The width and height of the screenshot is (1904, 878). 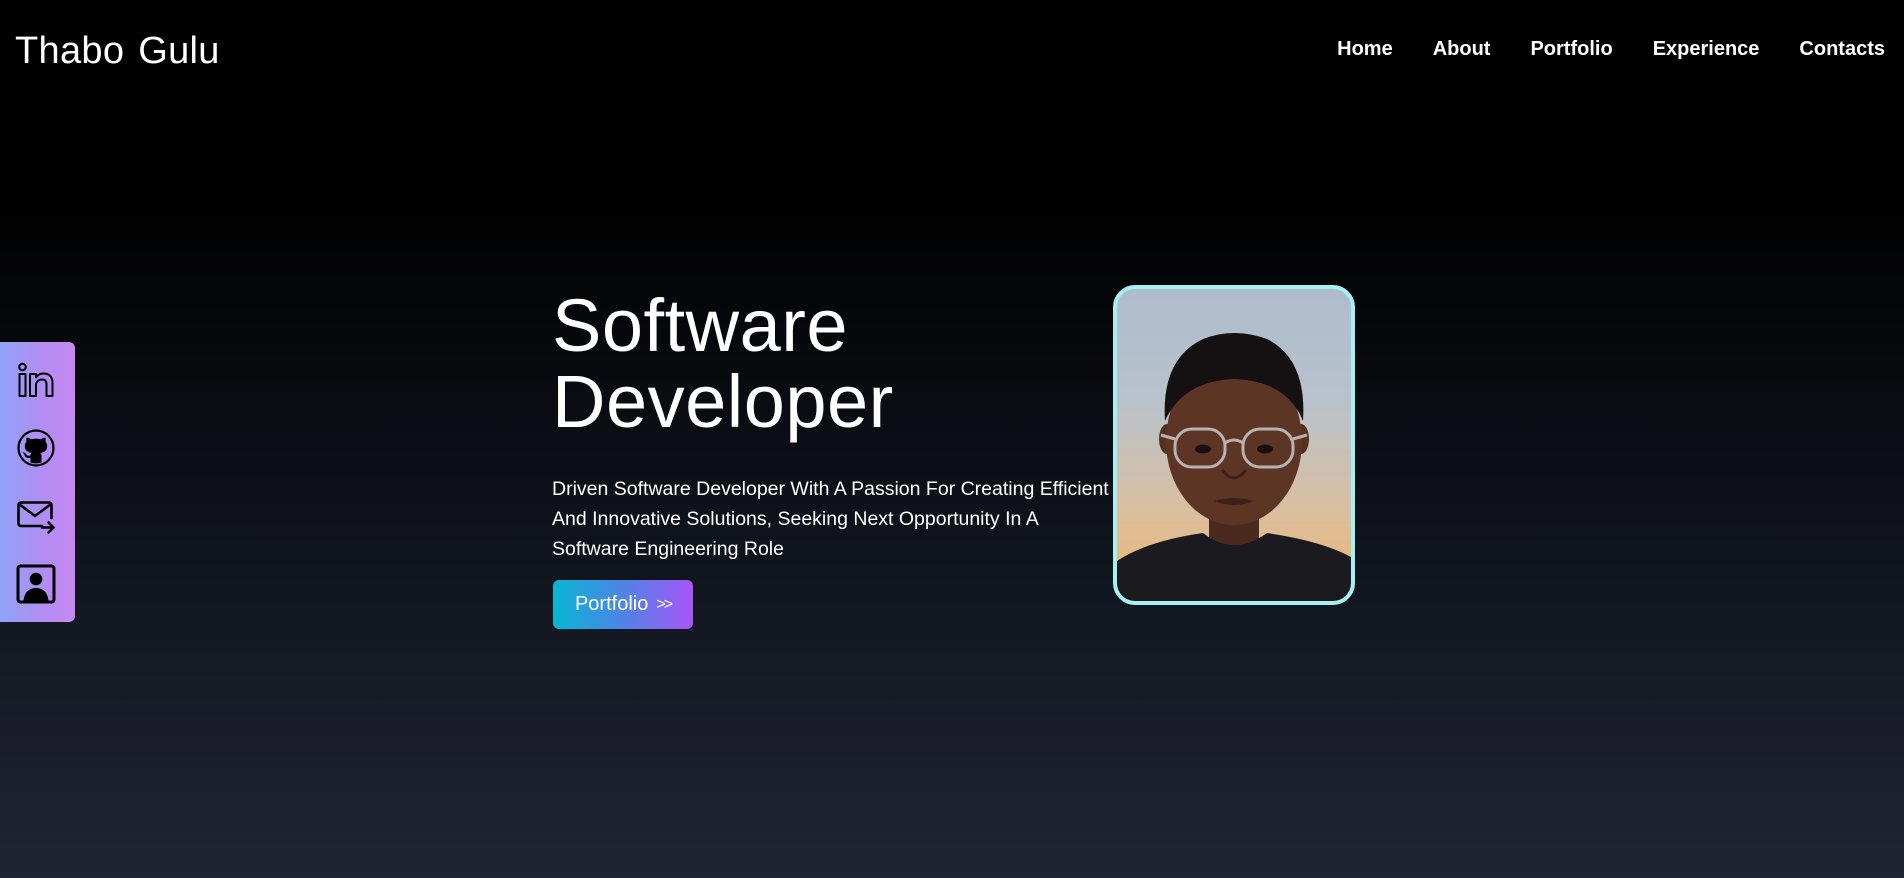 What do you see at coordinates (723, 401) in the screenshot?
I see `hero-title-line-2: Developer` at bounding box center [723, 401].